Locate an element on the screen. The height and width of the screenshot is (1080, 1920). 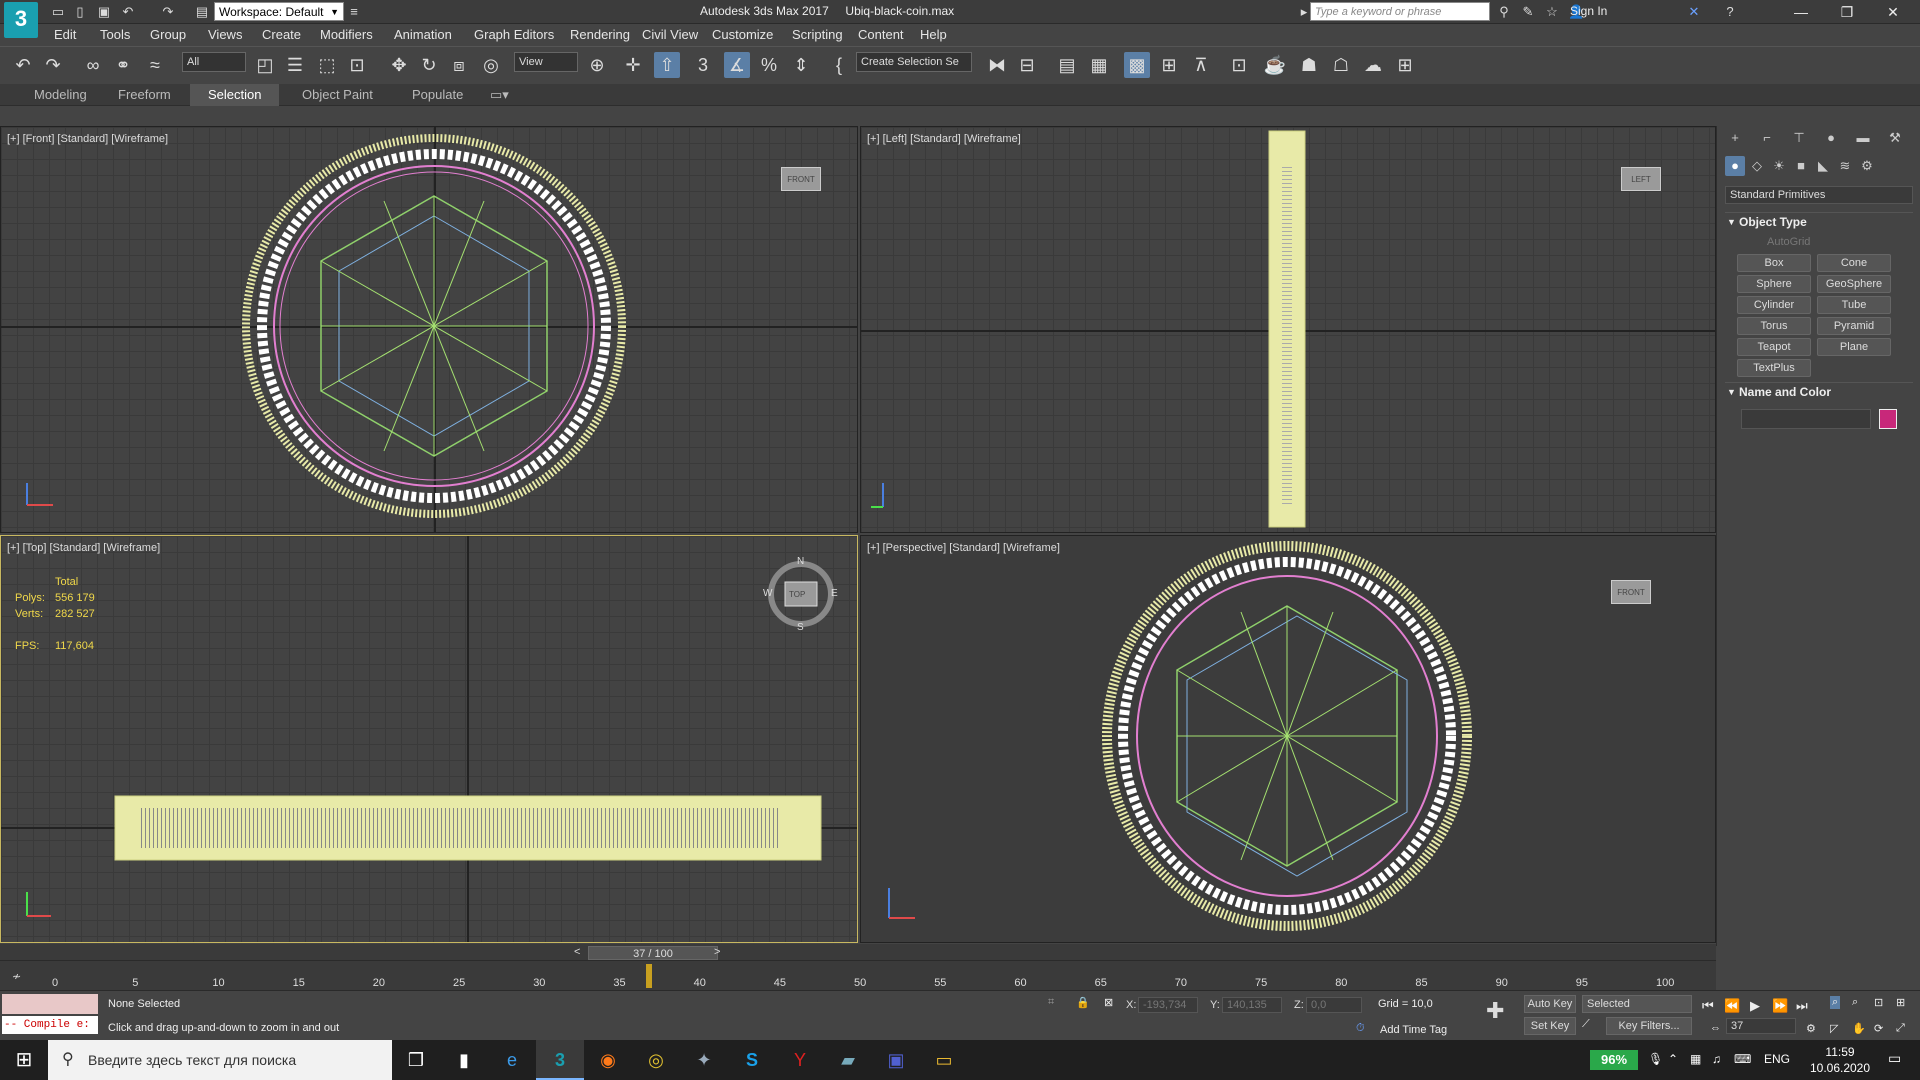
select-by-name-icon: ☰ is located at coordinates (295, 65).